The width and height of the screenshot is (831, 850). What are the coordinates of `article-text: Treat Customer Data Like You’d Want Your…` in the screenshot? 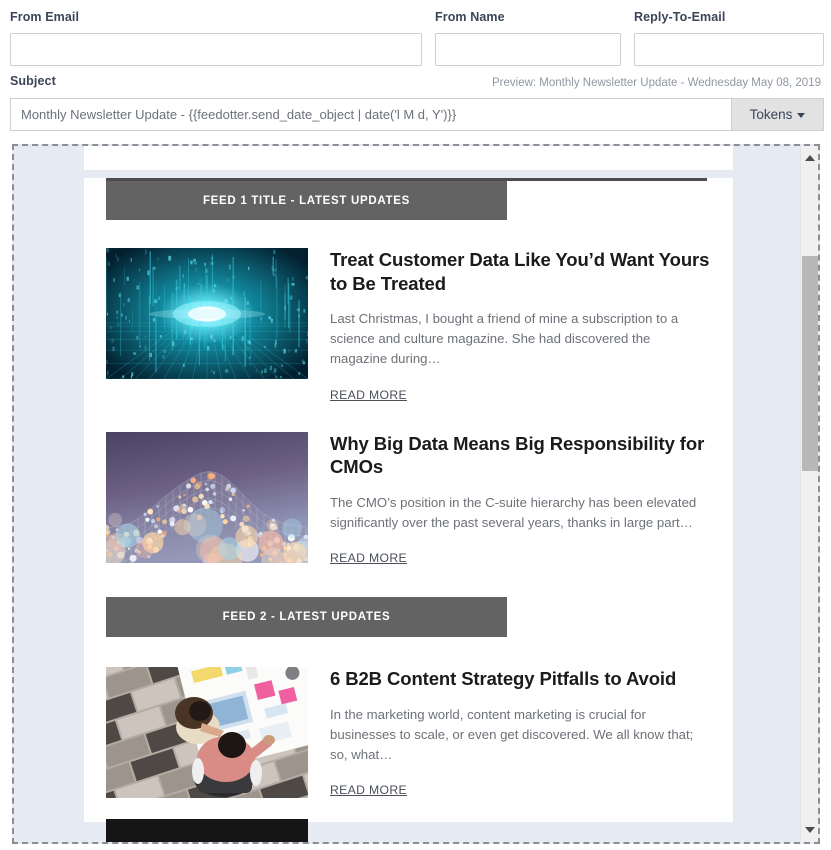 It's located at (520, 326).